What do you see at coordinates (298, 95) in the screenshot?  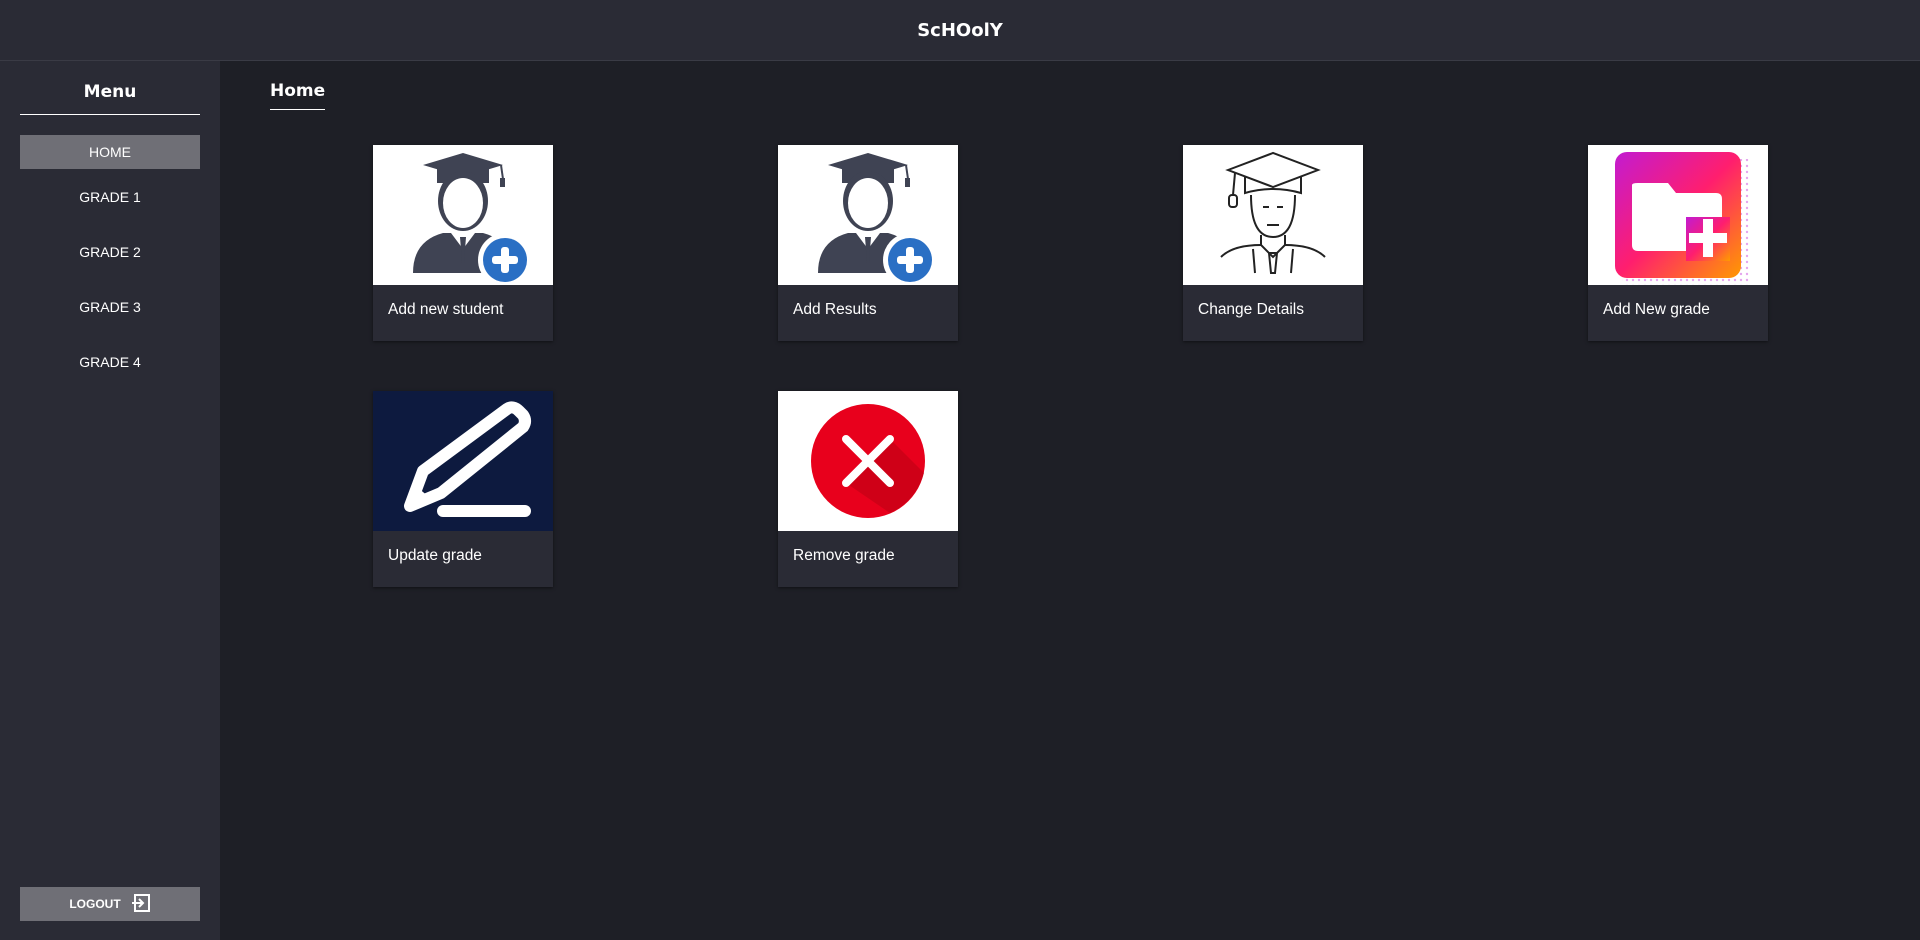 I see `page-title: Home` at bounding box center [298, 95].